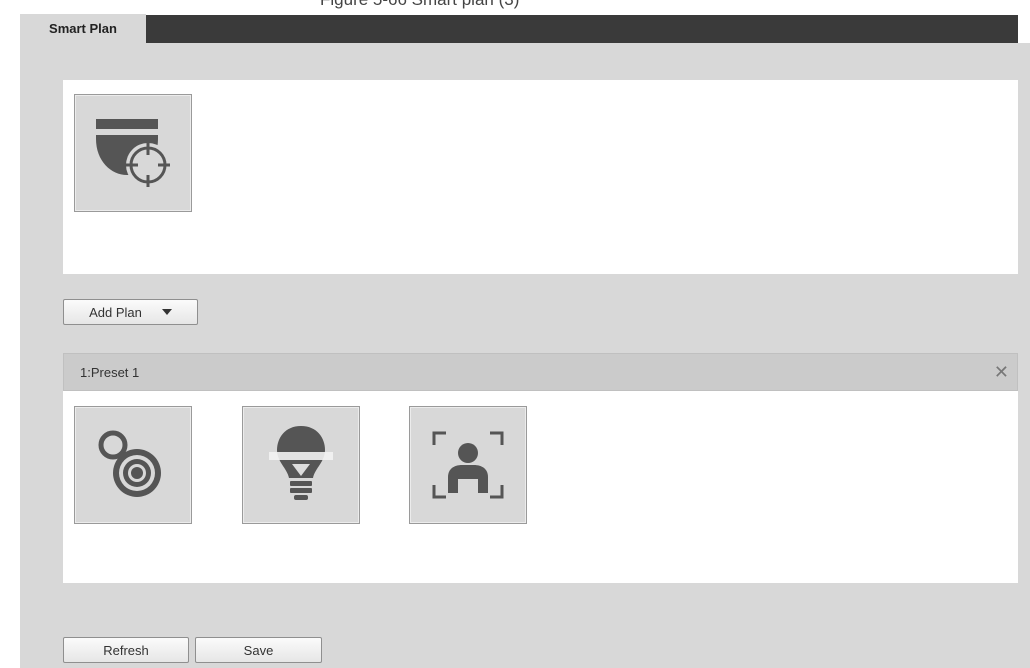 Image resolution: width=1030 pixels, height=668 pixels. What do you see at coordinates (519, 29) in the screenshot?
I see `tab-bar` at bounding box center [519, 29].